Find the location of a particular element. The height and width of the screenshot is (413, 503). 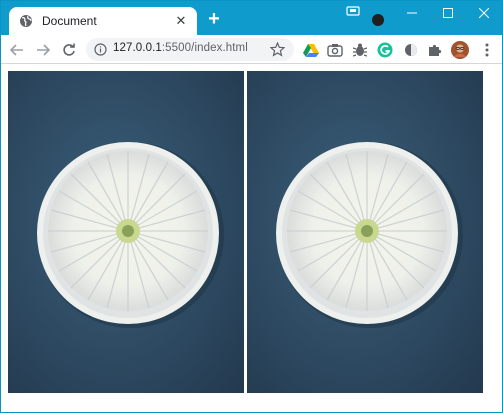

minimize-button is located at coordinates (412, 13).